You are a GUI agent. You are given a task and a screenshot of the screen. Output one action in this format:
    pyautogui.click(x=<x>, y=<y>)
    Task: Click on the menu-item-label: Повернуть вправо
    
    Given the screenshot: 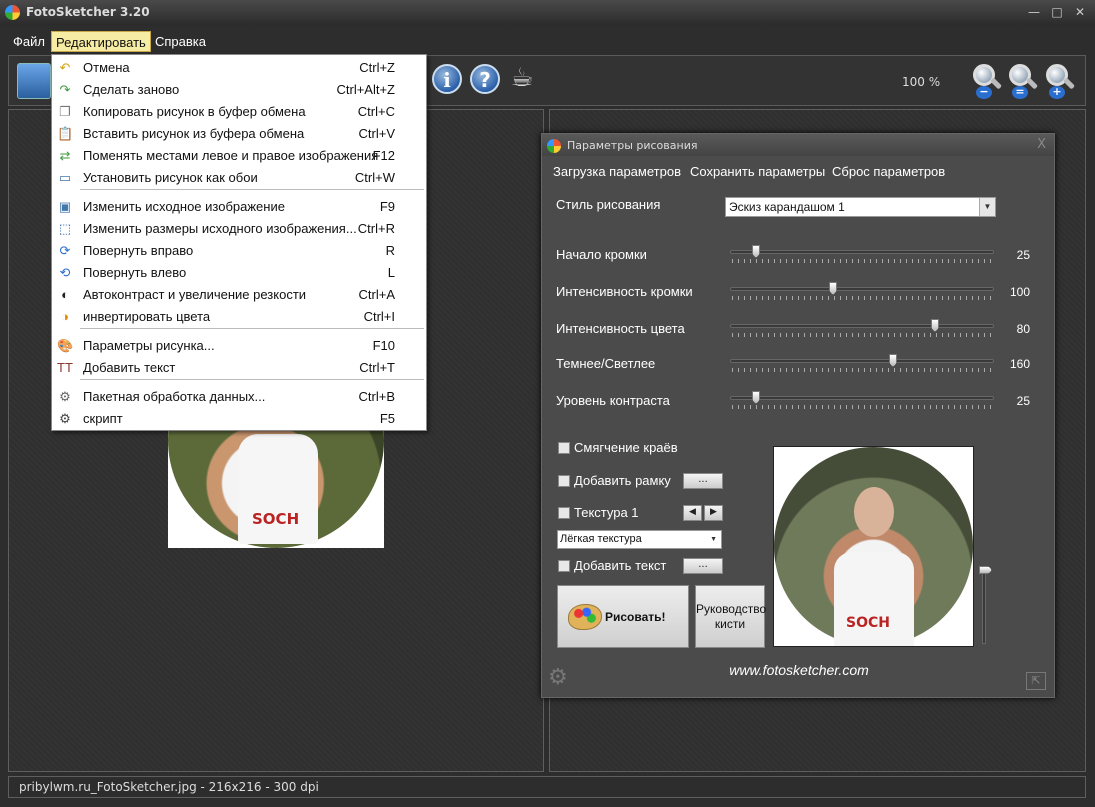 What is the action you would take?
    pyautogui.click(x=138, y=250)
    